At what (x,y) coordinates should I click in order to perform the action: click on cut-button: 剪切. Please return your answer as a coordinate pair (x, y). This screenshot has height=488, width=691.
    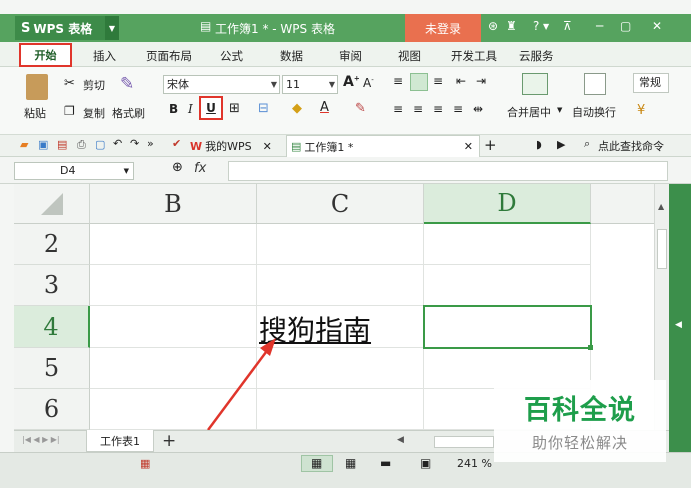
    Looking at the image, I should click on (94, 85).